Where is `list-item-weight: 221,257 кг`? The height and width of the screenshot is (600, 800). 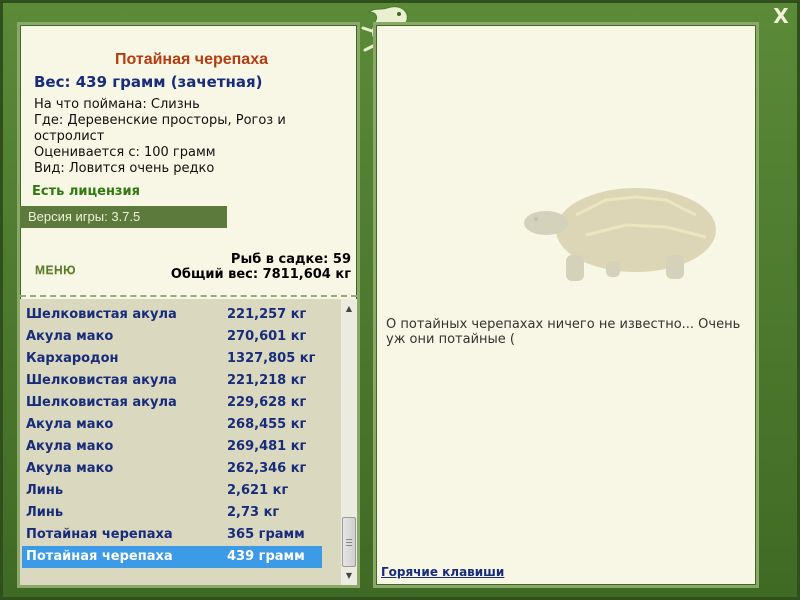
list-item-weight: 221,257 кг is located at coordinates (267, 314).